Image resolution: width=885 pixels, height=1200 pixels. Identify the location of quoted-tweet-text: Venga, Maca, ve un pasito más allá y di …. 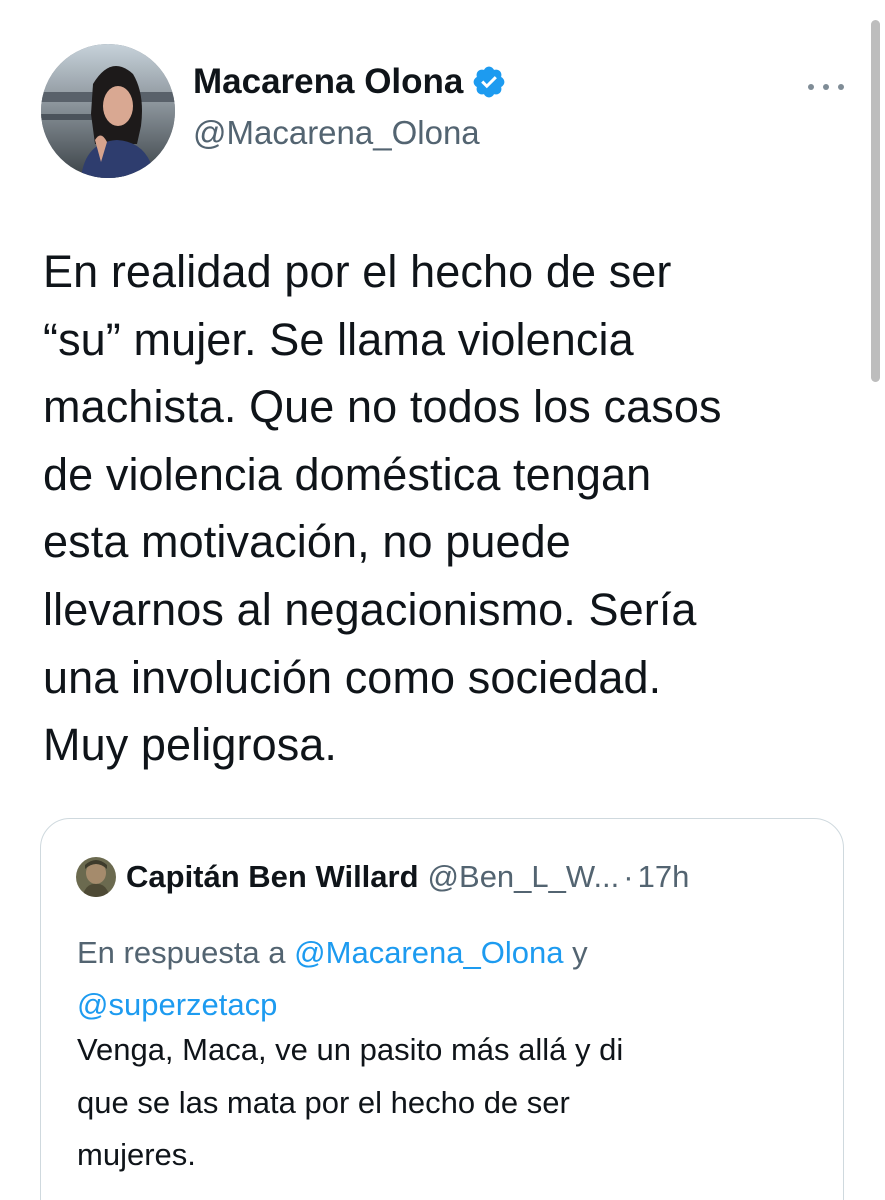
(447, 1103).